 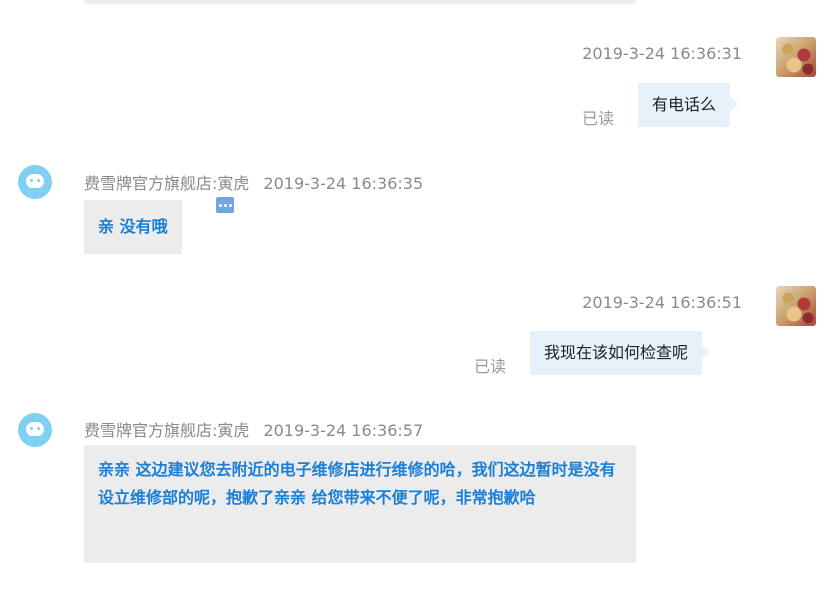 What do you see at coordinates (684, 104) in the screenshot?
I see `message-text: 有电话么` at bounding box center [684, 104].